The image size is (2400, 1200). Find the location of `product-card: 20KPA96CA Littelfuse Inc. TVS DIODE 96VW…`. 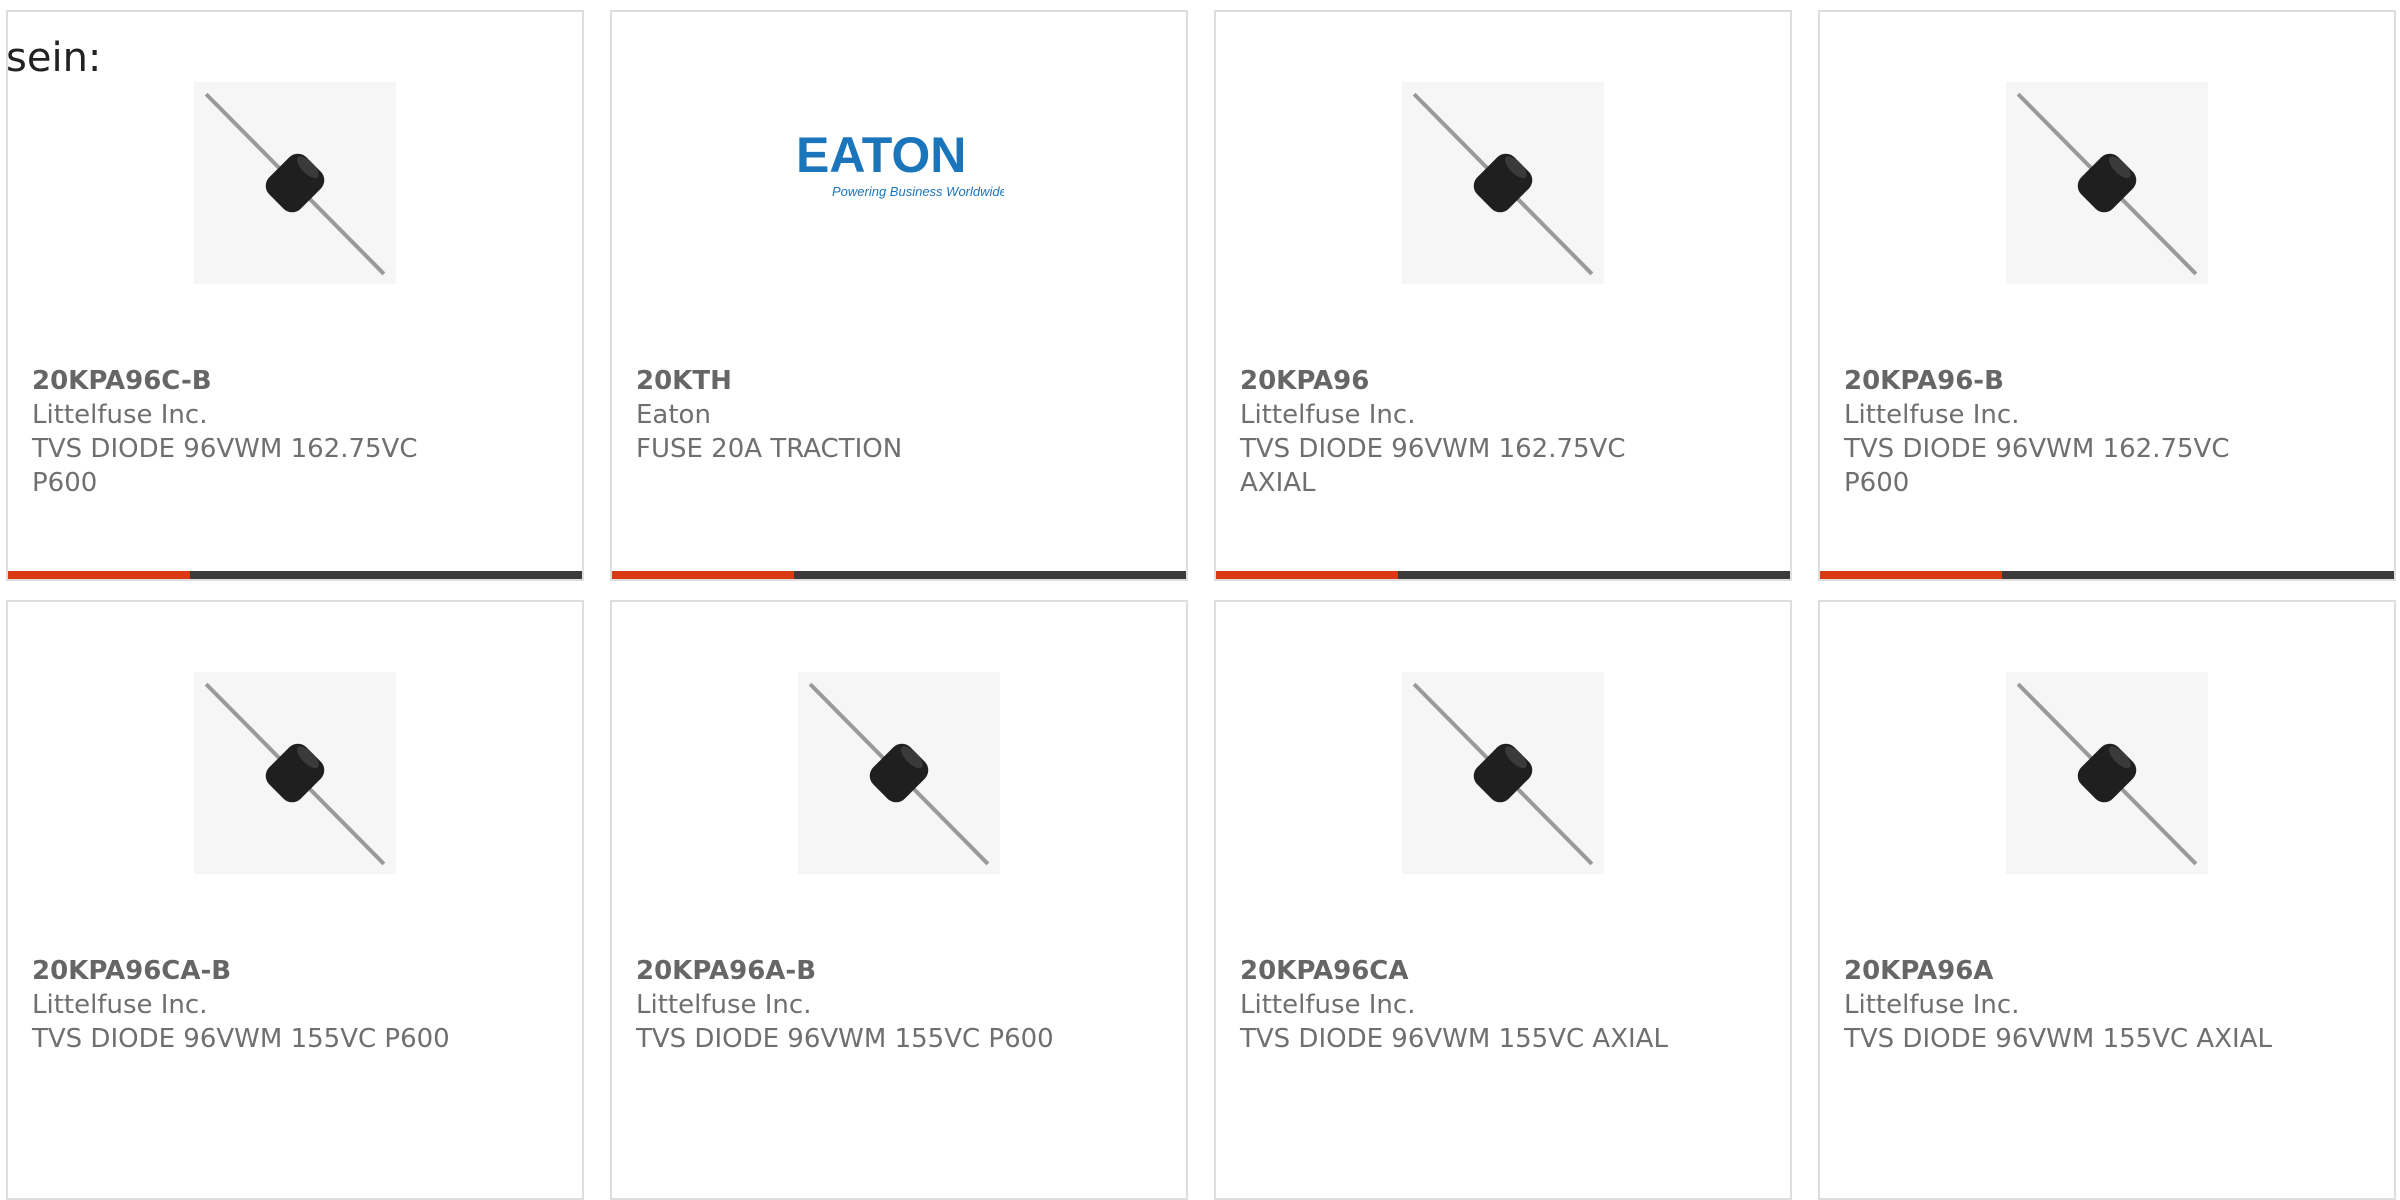

product-card: 20KPA96CA Littelfuse Inc. TVS DIODE 96VW… is located at coordinates (1503, 900).